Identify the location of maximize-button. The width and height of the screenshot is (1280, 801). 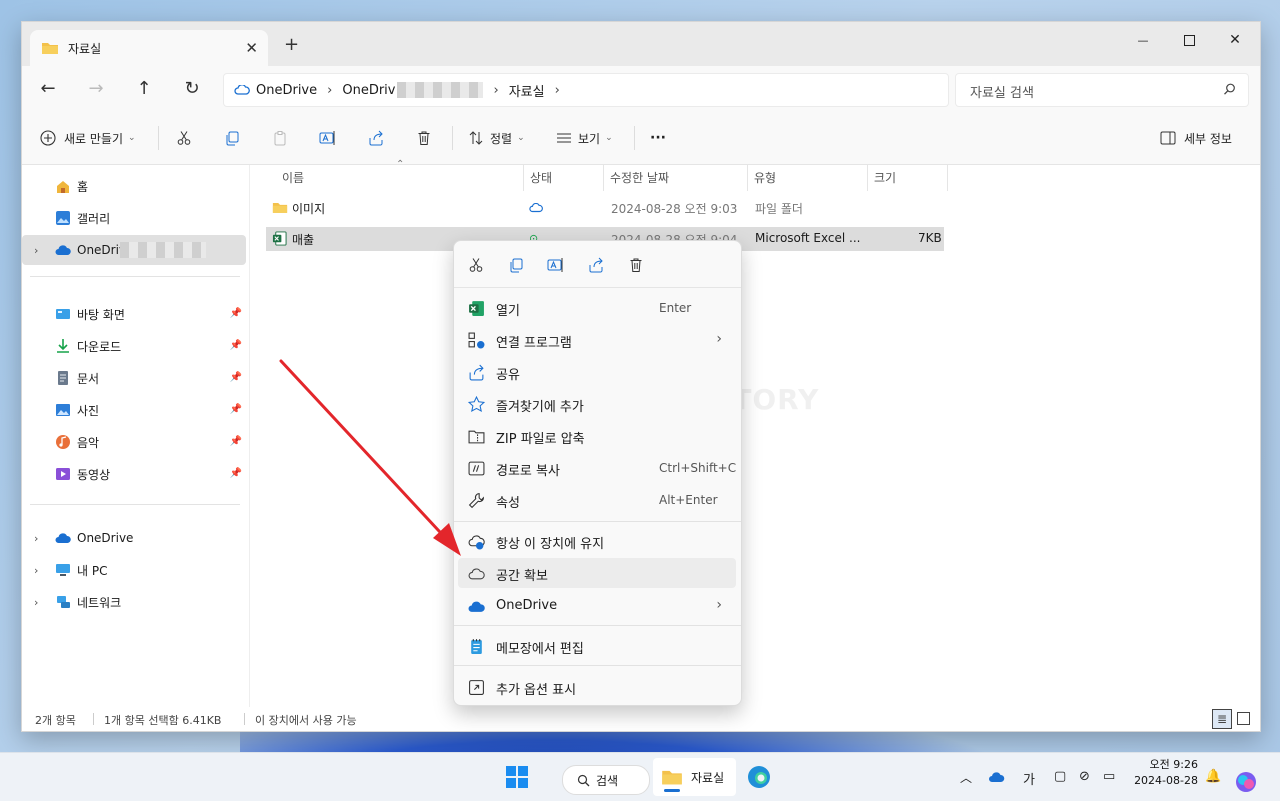
(1189, 40).